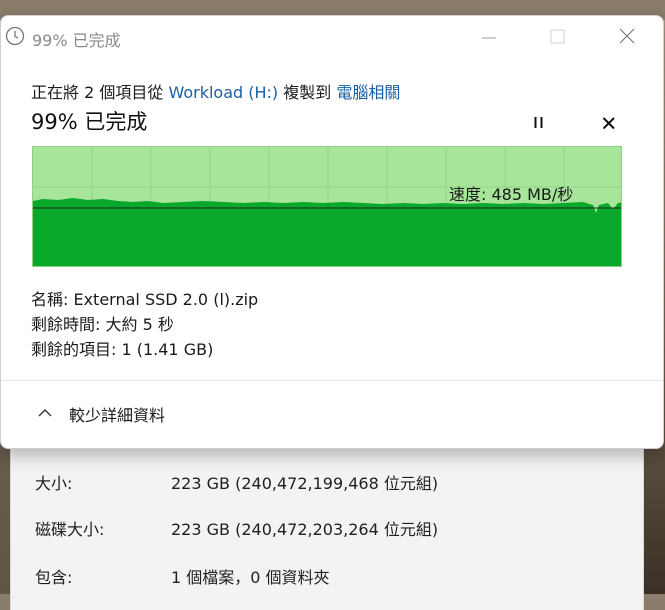 Image resolution: width=665 pixels, height=610 pixels. I want to click on time-remaining: 剩餘時間: 大約 5 秒, so click(102, 324).